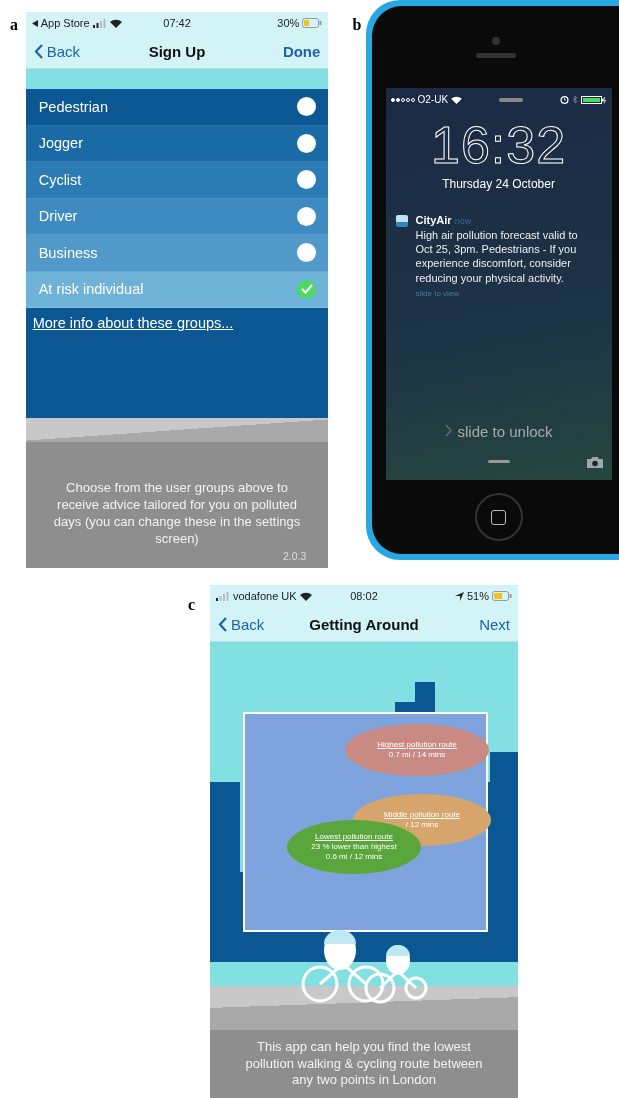 The height and width of the screenshot is (1098, 619). What do you see at coordinates (417, 750) in the screenshot?
I see `route-callout: Highest pollution route 0.7 mi / 14 mins` at bounding box center [417, 750].